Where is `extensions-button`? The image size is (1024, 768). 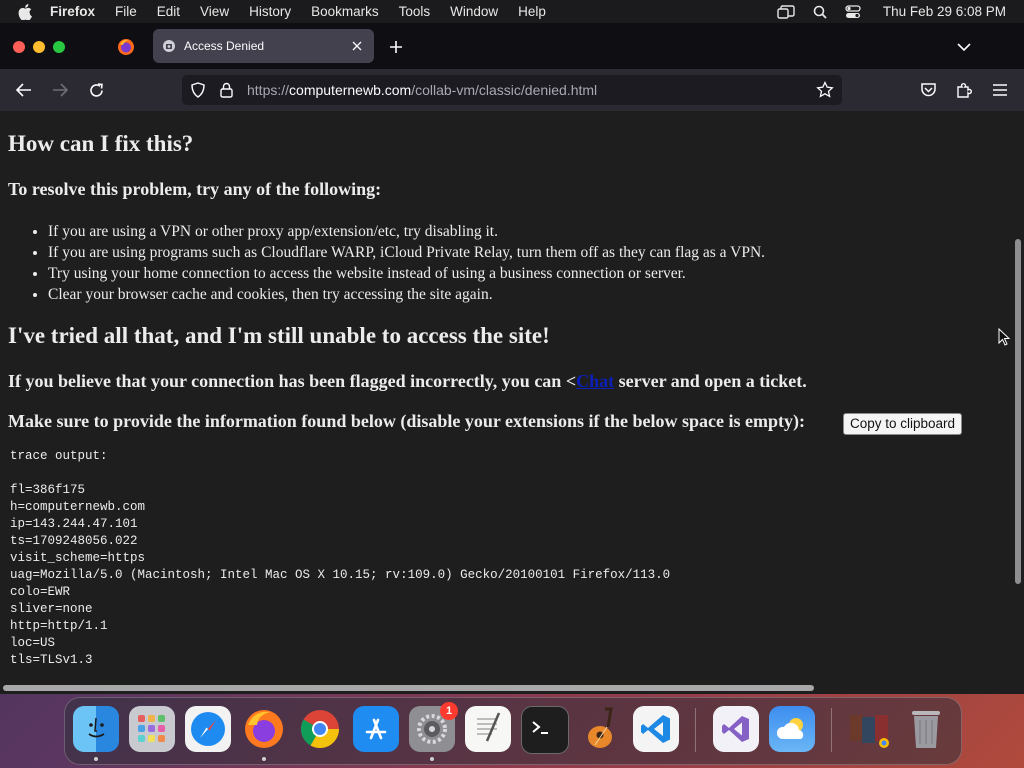 extensions-button is located at coordinates (964, 90).